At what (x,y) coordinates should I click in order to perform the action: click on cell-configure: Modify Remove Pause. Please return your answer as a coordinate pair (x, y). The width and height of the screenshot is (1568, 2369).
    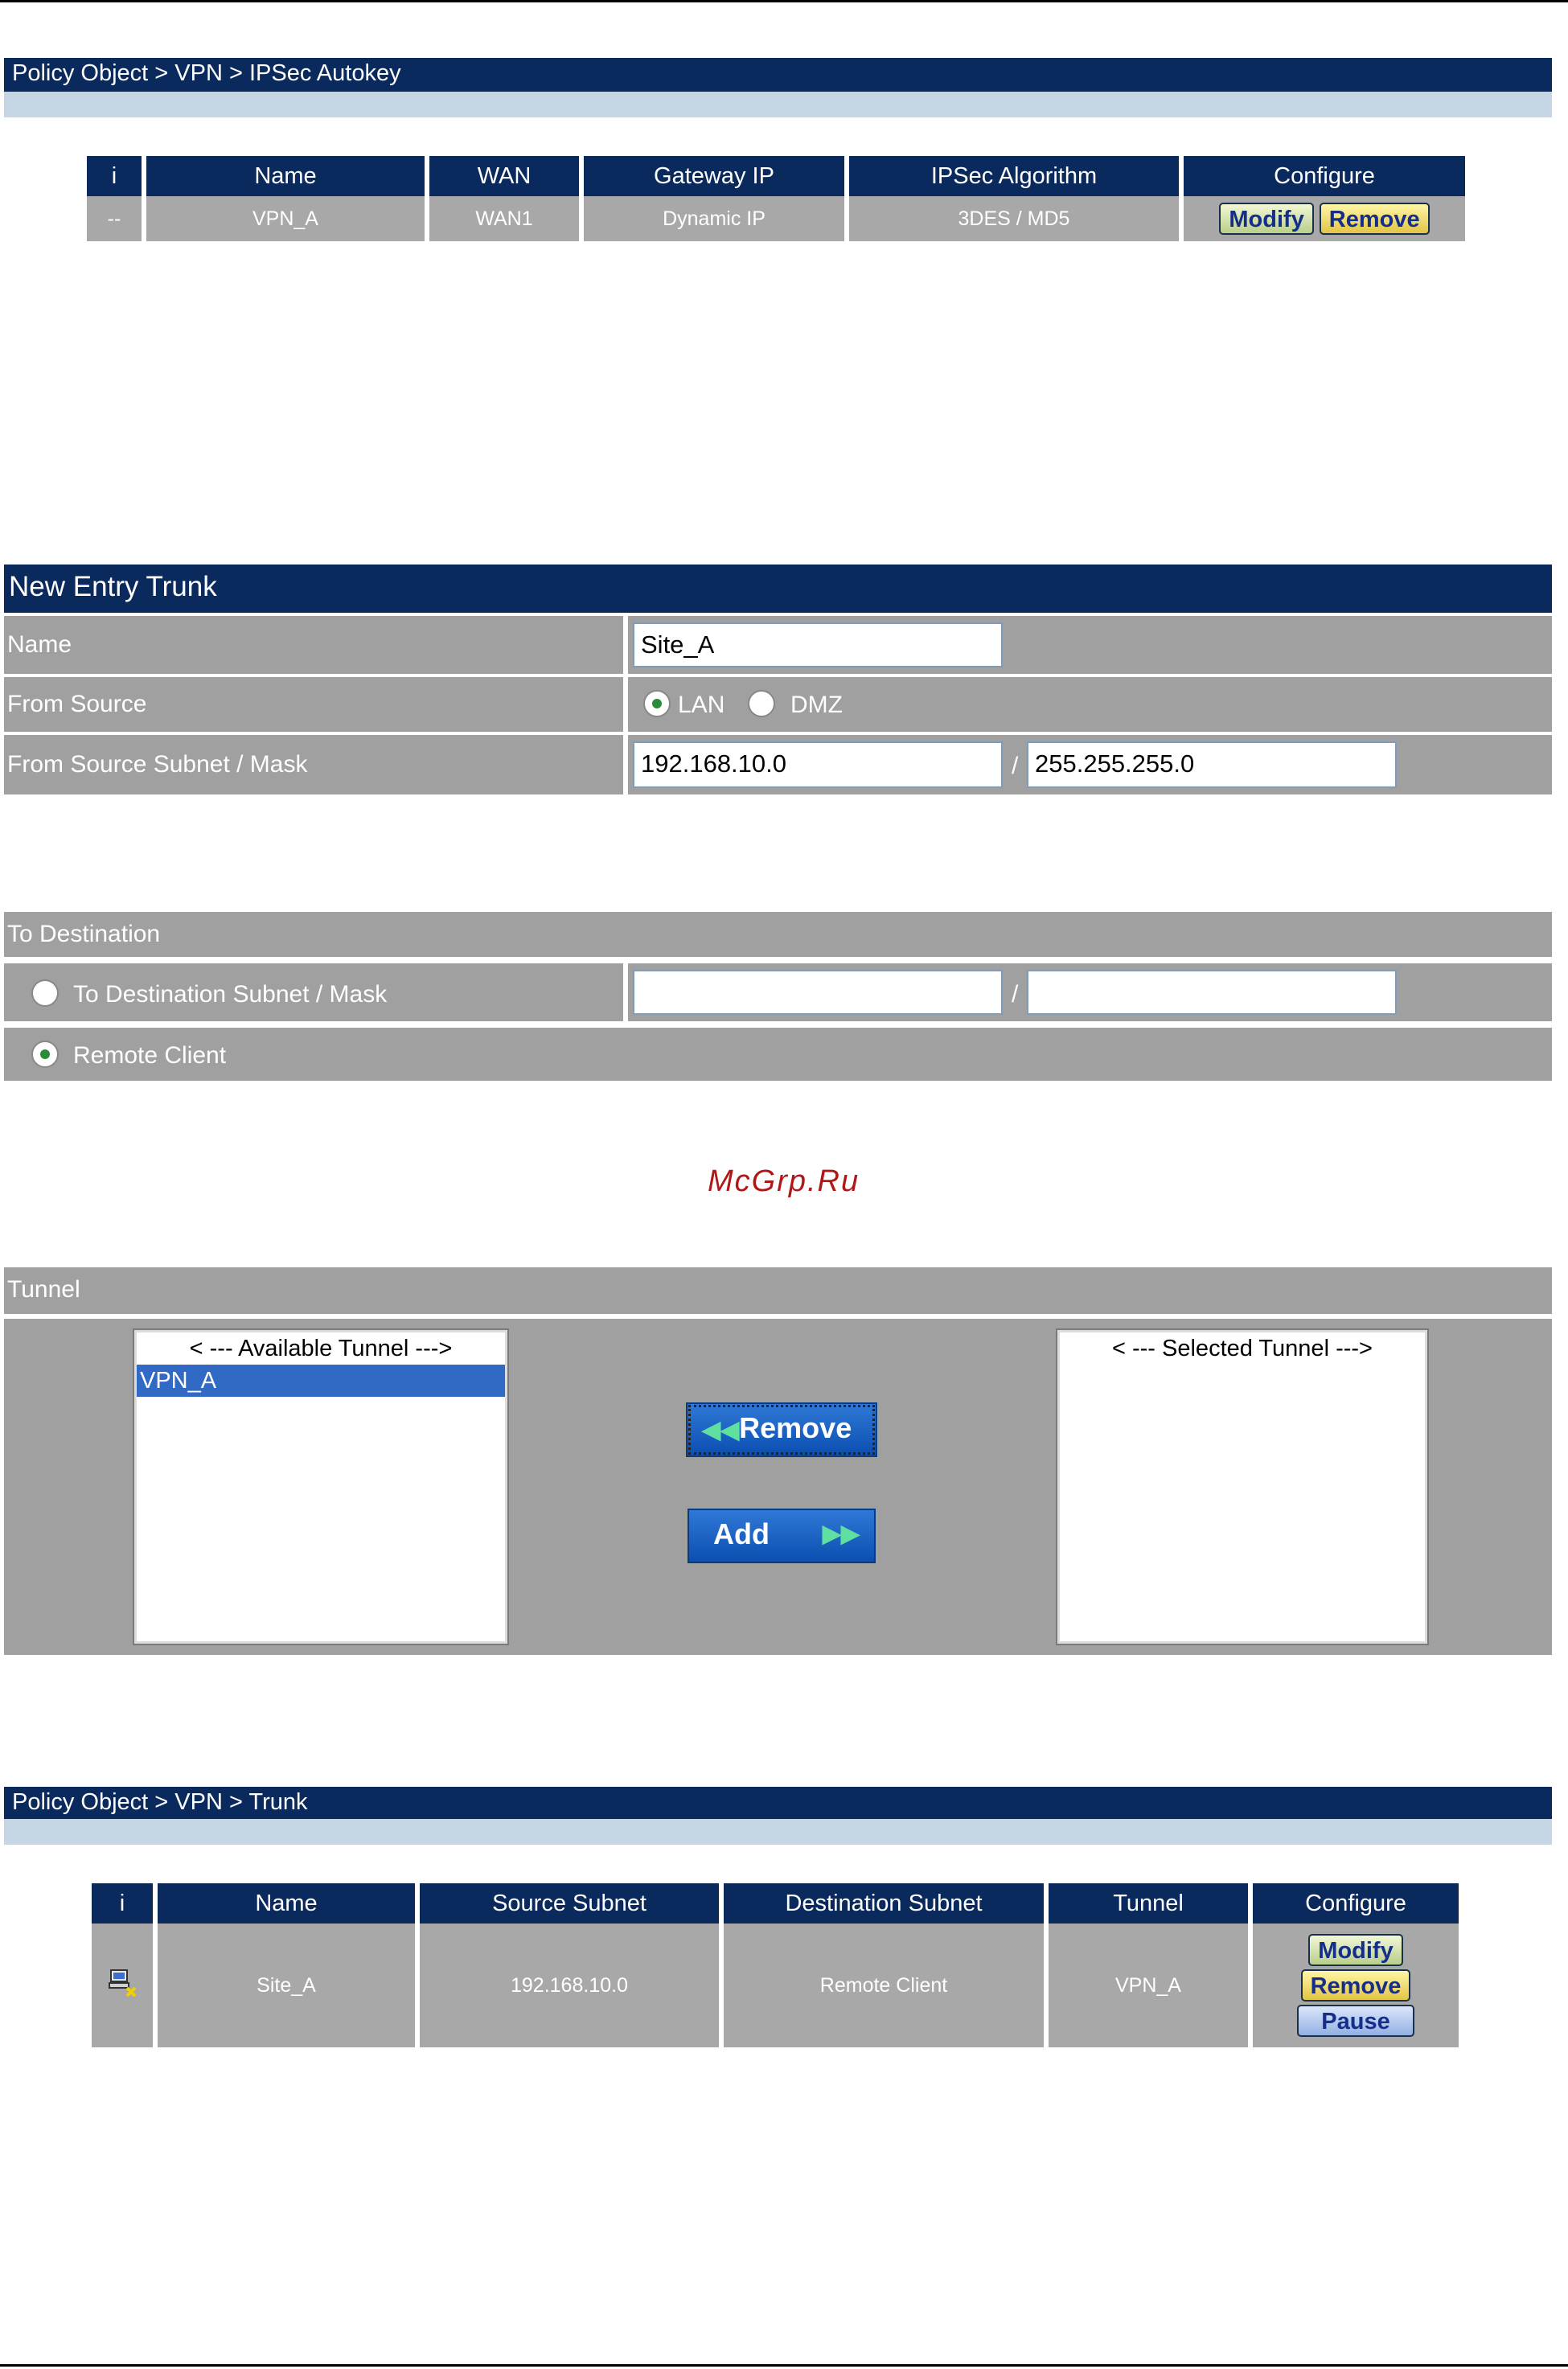
    Looking at the image, I should click on (1356, 1985).